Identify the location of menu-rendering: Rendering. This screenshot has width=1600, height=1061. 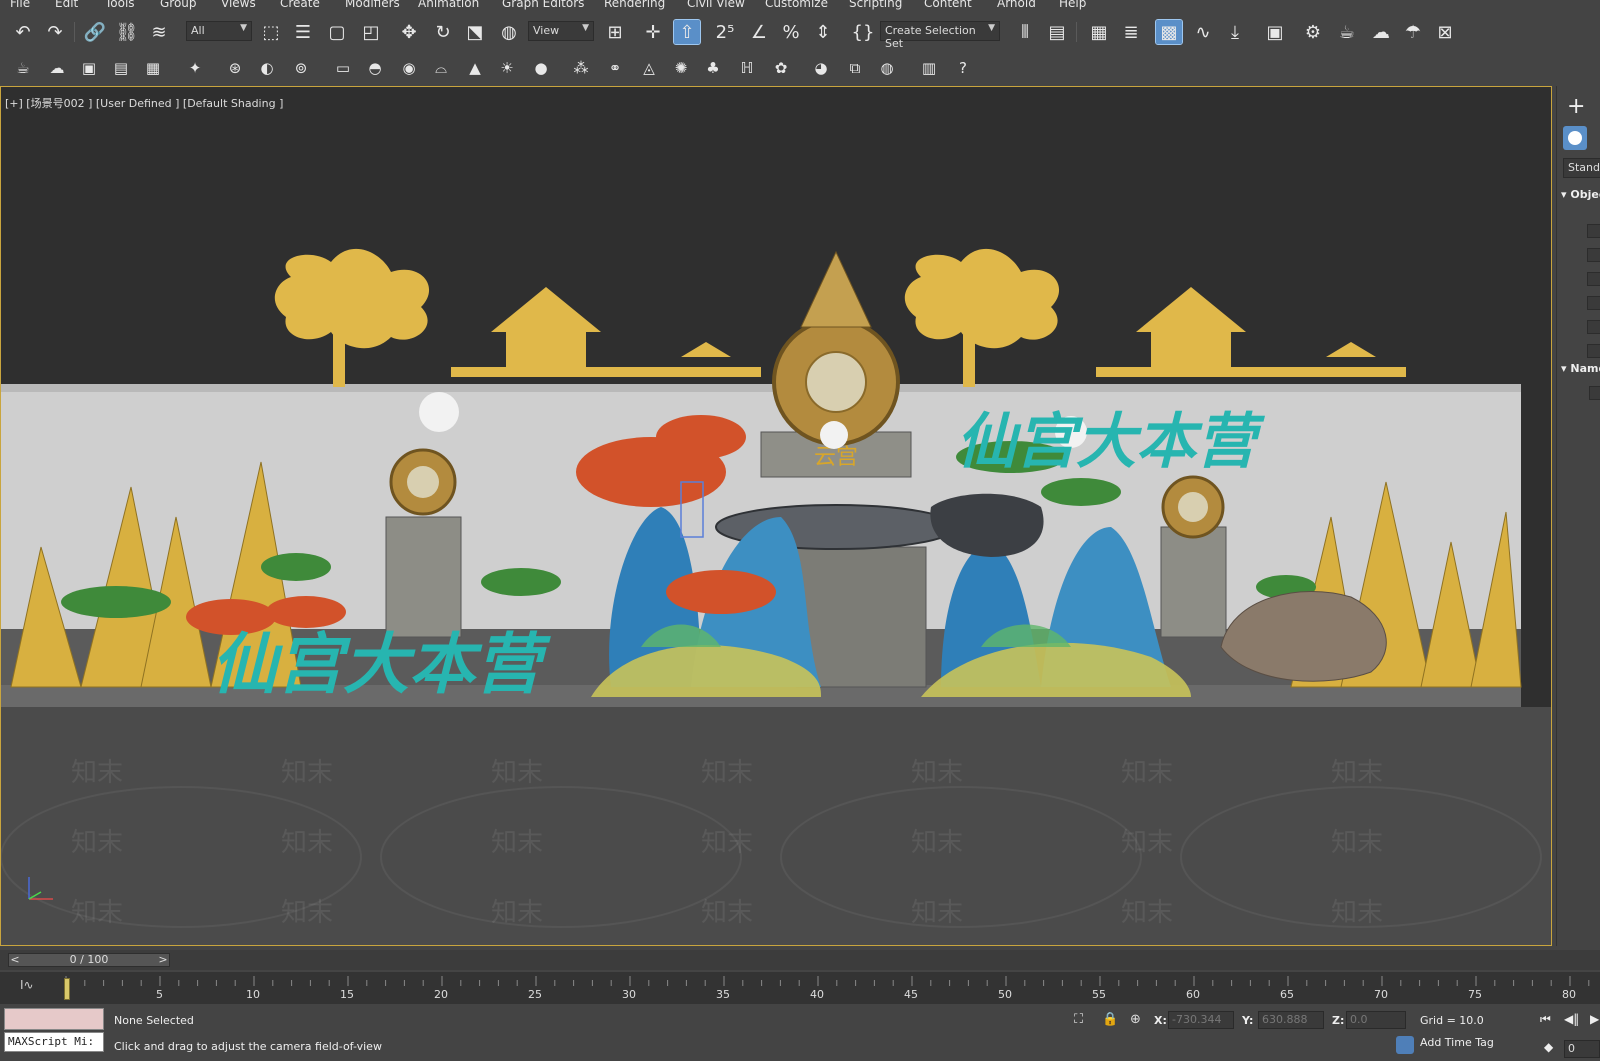
(634, 5).